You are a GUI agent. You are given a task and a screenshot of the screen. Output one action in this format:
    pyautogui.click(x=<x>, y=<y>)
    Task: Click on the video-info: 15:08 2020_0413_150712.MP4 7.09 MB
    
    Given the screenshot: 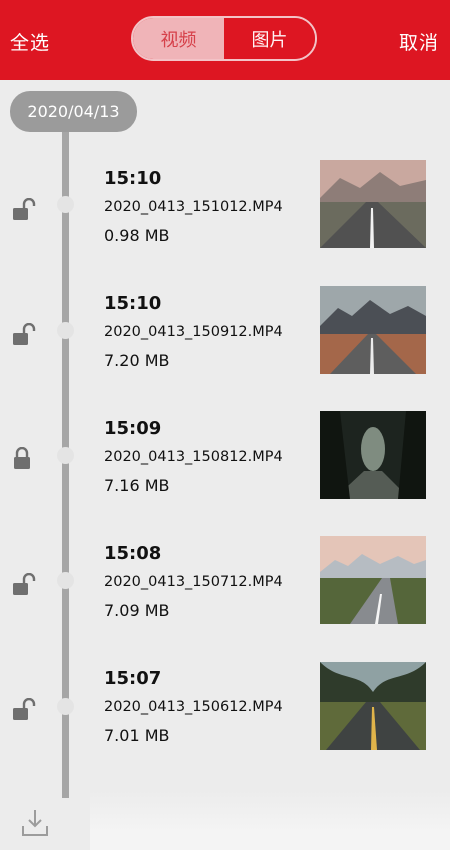 What is the action you would take?
    pyautogui.click(x=193, y=582)
    